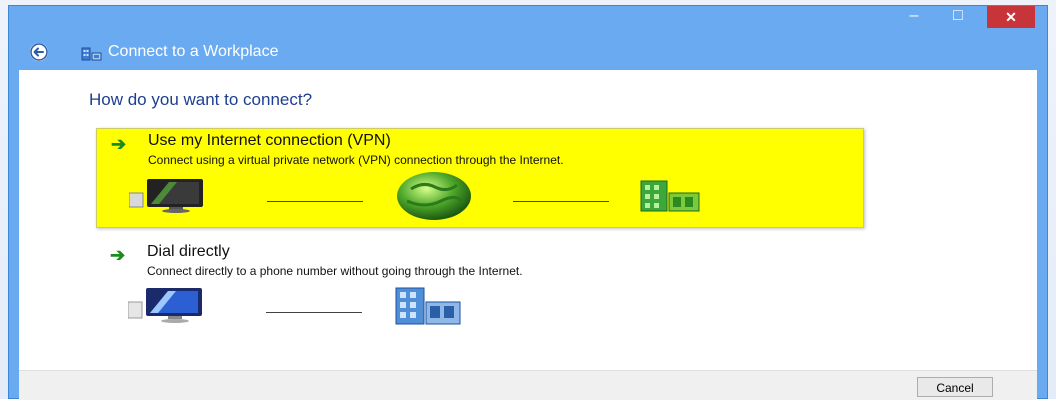 The image size is (1056, 400). Describe the element at coordinates (188, 251) in the screenshot. I see `option-dial-title: Dial directly` at that location.